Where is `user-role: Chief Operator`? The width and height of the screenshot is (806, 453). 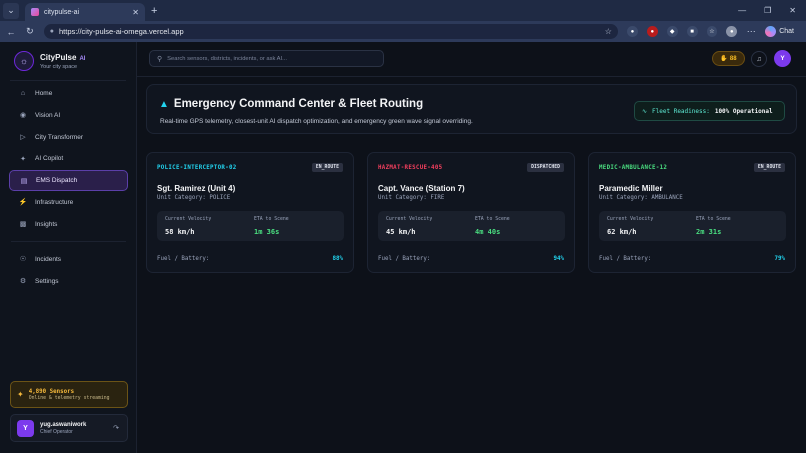 user-role: Chief Operator is located at coordinates (56, 431).